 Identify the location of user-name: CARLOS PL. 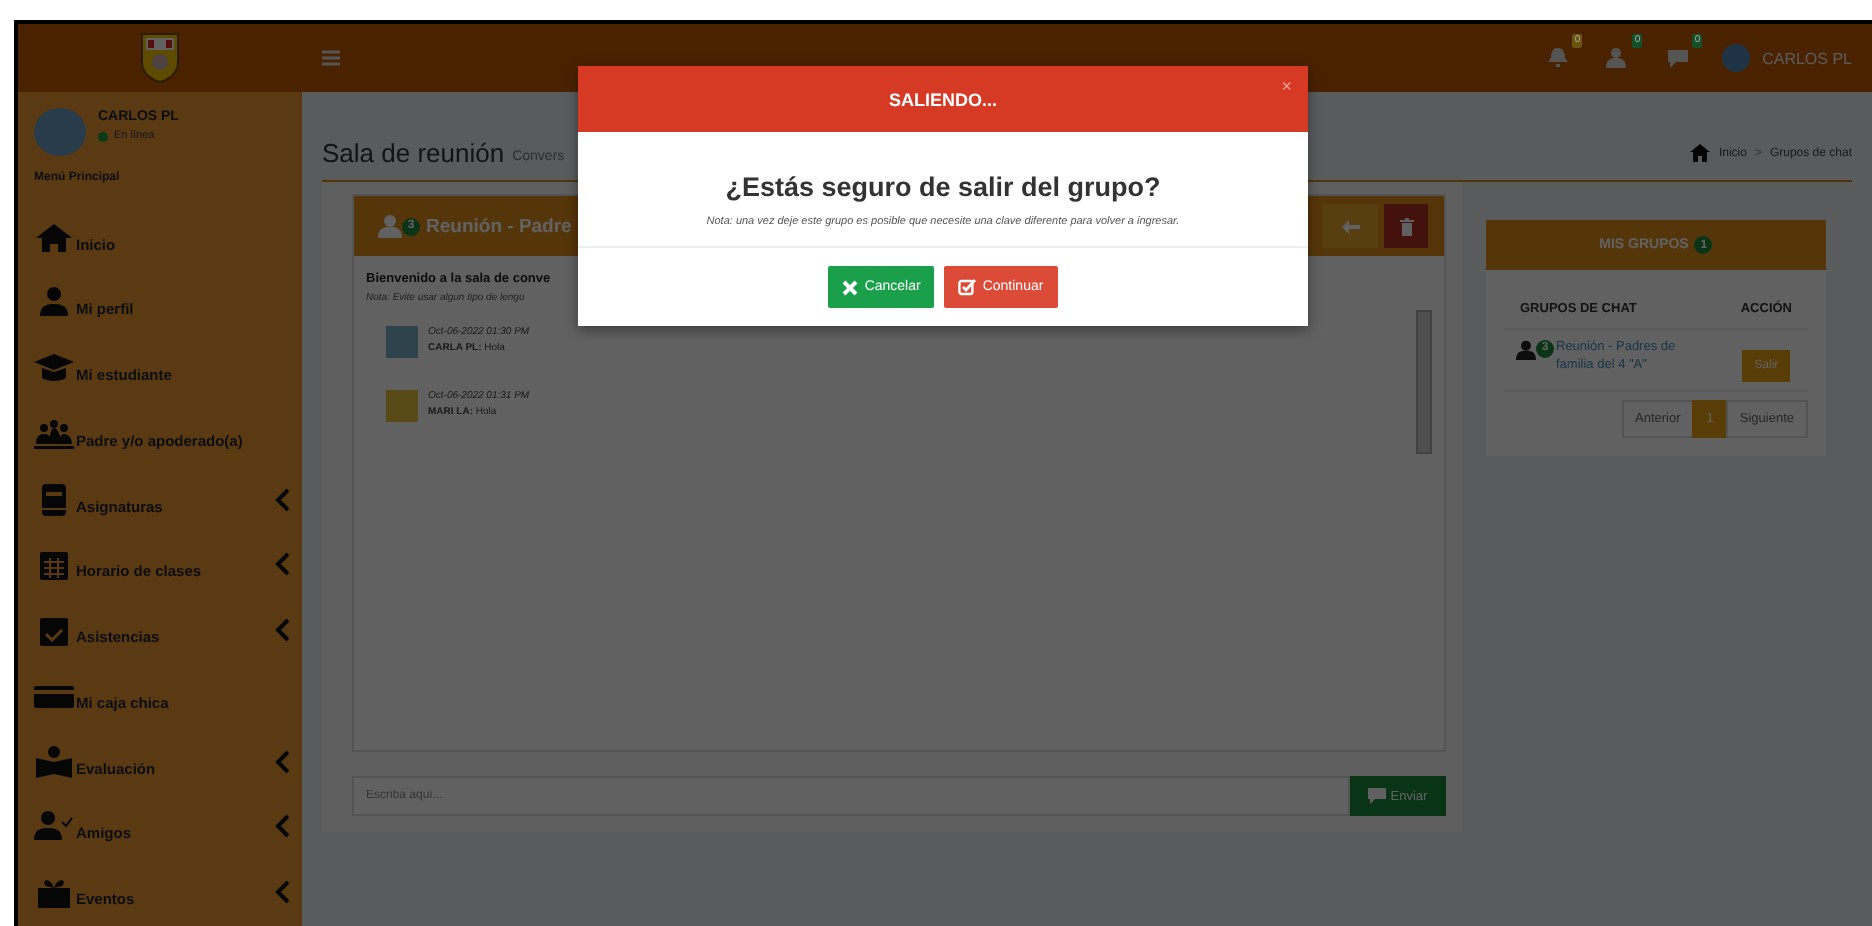
(1807, 58).